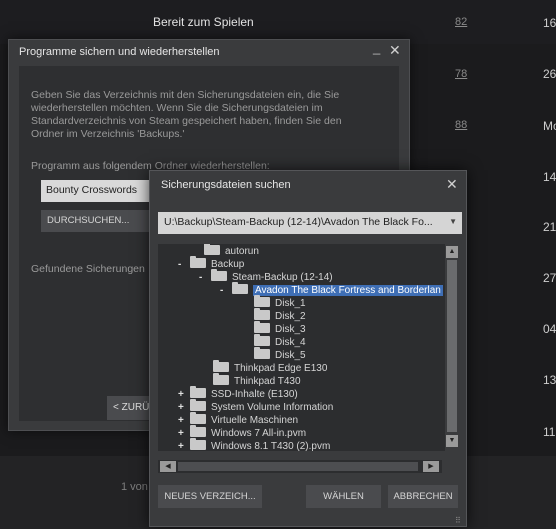 The image size is (556, 529). What do you see at coordinates (423, 496) in the screenshot?
I see `cancel-button: ABBRECHEN` at bounding box center [423, 496].